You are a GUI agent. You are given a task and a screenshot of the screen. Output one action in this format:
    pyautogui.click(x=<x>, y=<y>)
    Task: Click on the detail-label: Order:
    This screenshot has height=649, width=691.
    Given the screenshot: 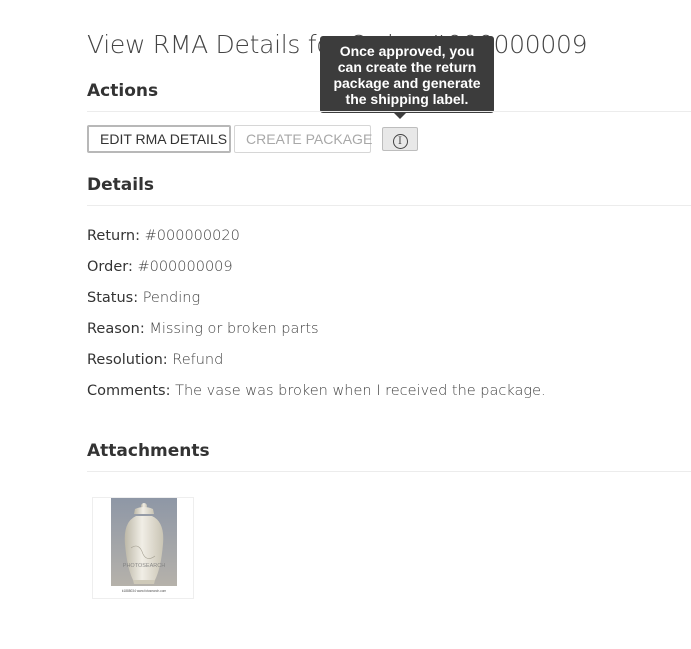 What is the action you would take?
    pyautogui.click(x=110, y=267)
    